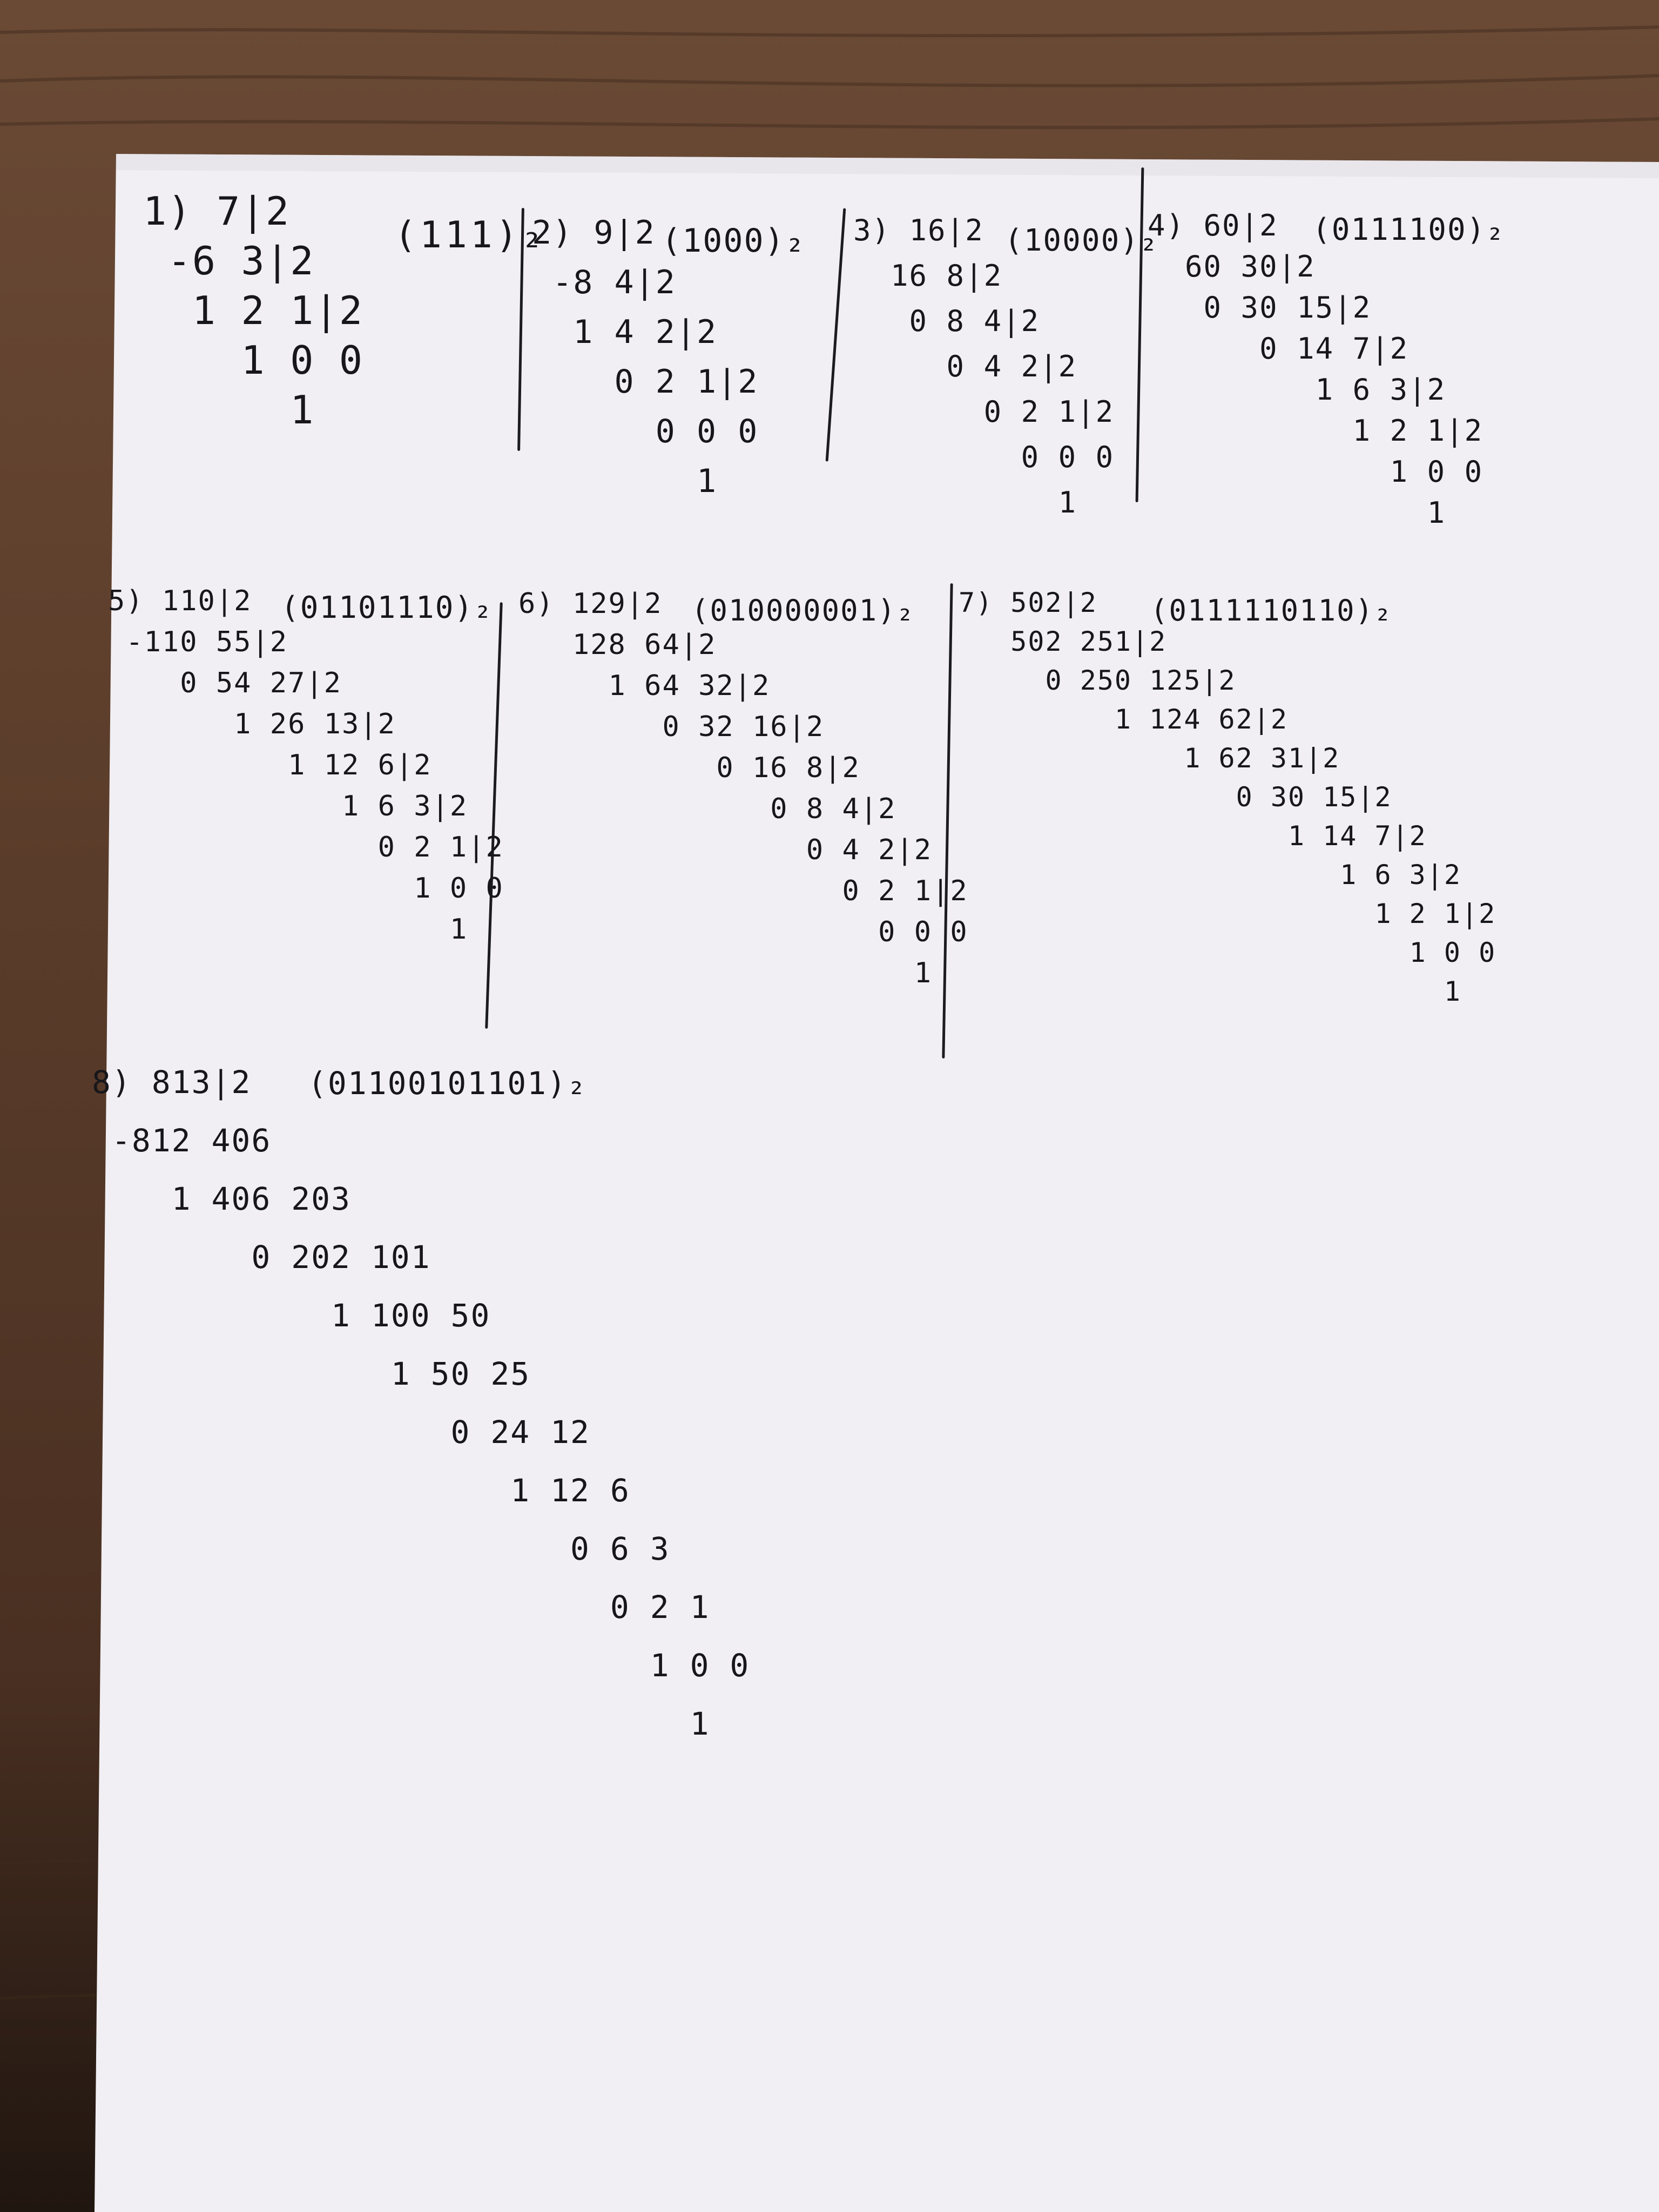 The height and width of the screenshot is (2212, 1659). Describe the element at coordinates (401, 1607) in the screenshot. I see `p8-line-10: 0 2 1` at that location.